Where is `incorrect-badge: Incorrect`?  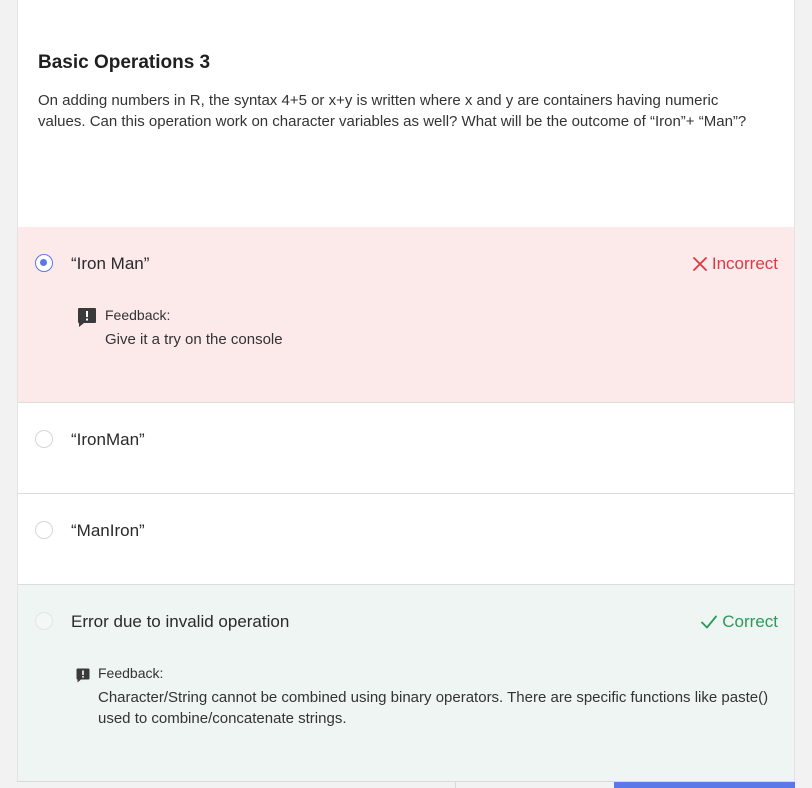
incorrect-badge: Incorrect is located at coordinates (735, 264).